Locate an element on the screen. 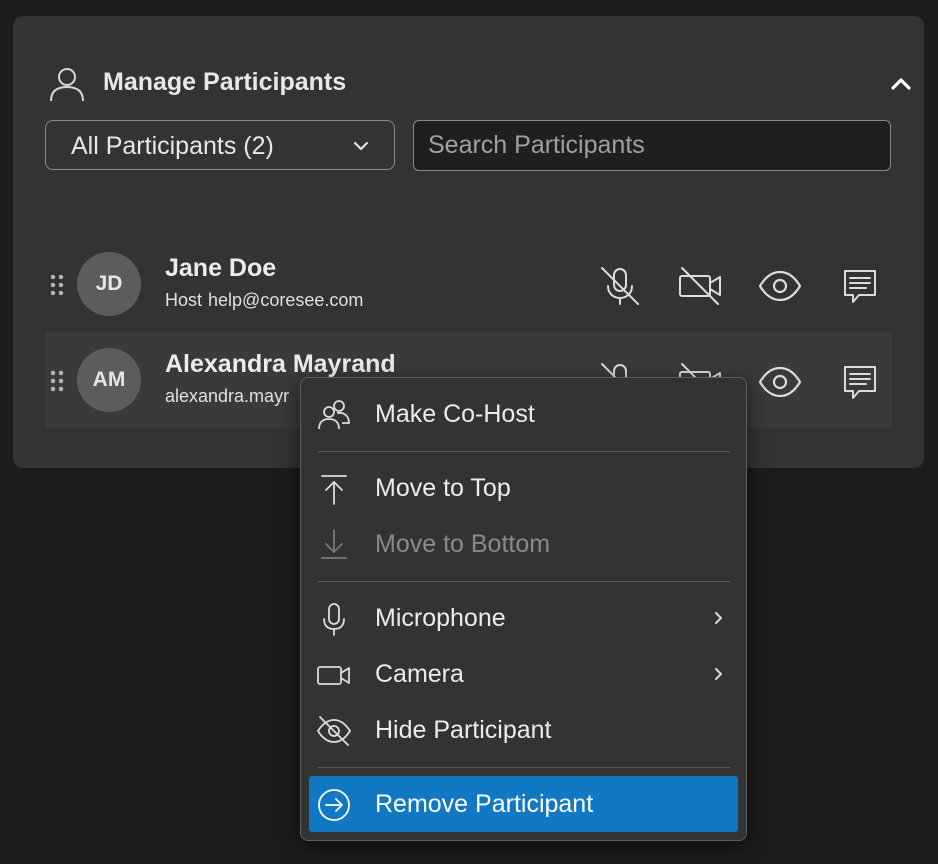  menu-item-label: Camera is located at coordinates (419, 674).